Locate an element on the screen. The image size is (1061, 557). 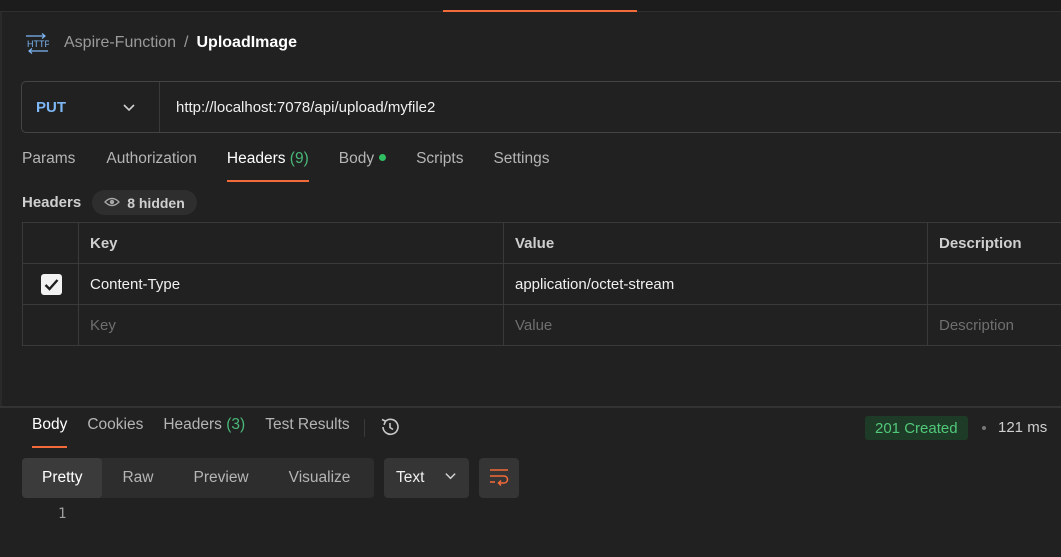
tab-label: Authorization is located at coordinates (151, 158).